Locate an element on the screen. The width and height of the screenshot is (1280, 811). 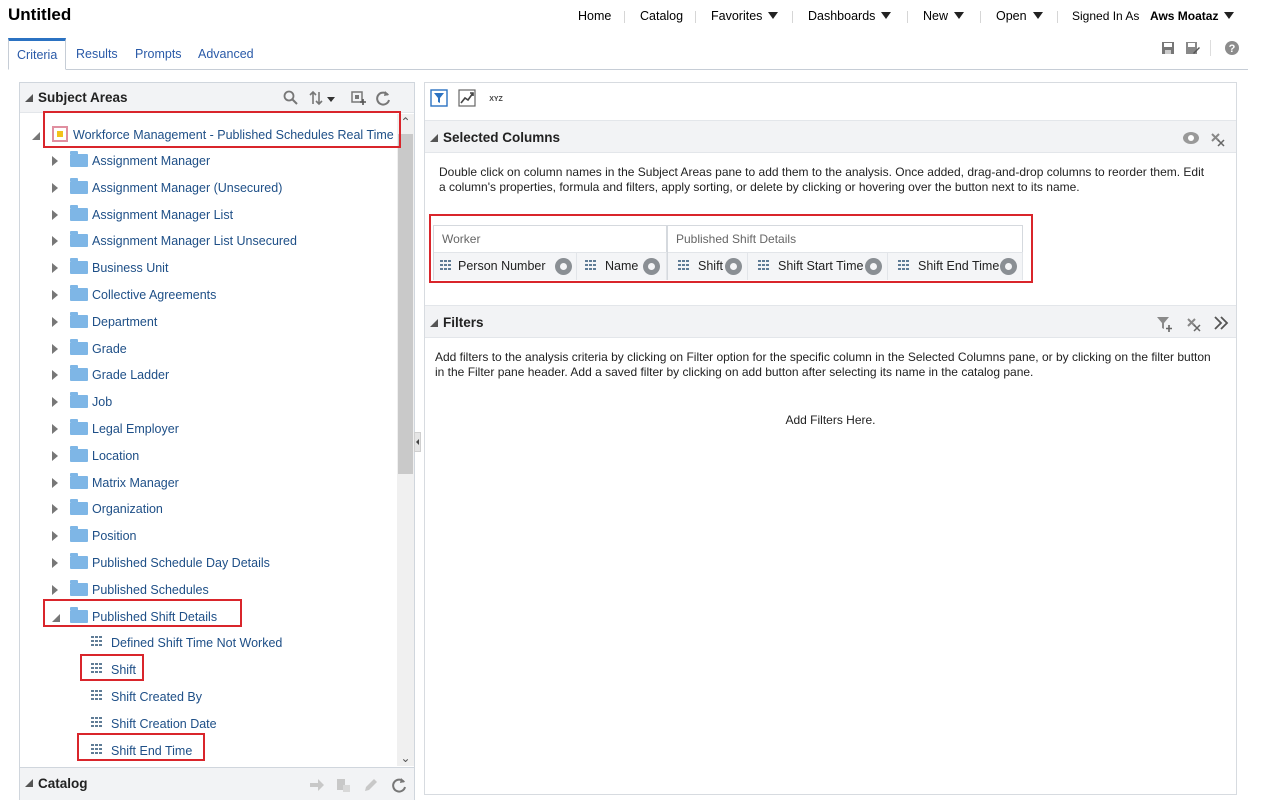
tree-label: Published Schedule Day Details is located at coordinates (181, 563).